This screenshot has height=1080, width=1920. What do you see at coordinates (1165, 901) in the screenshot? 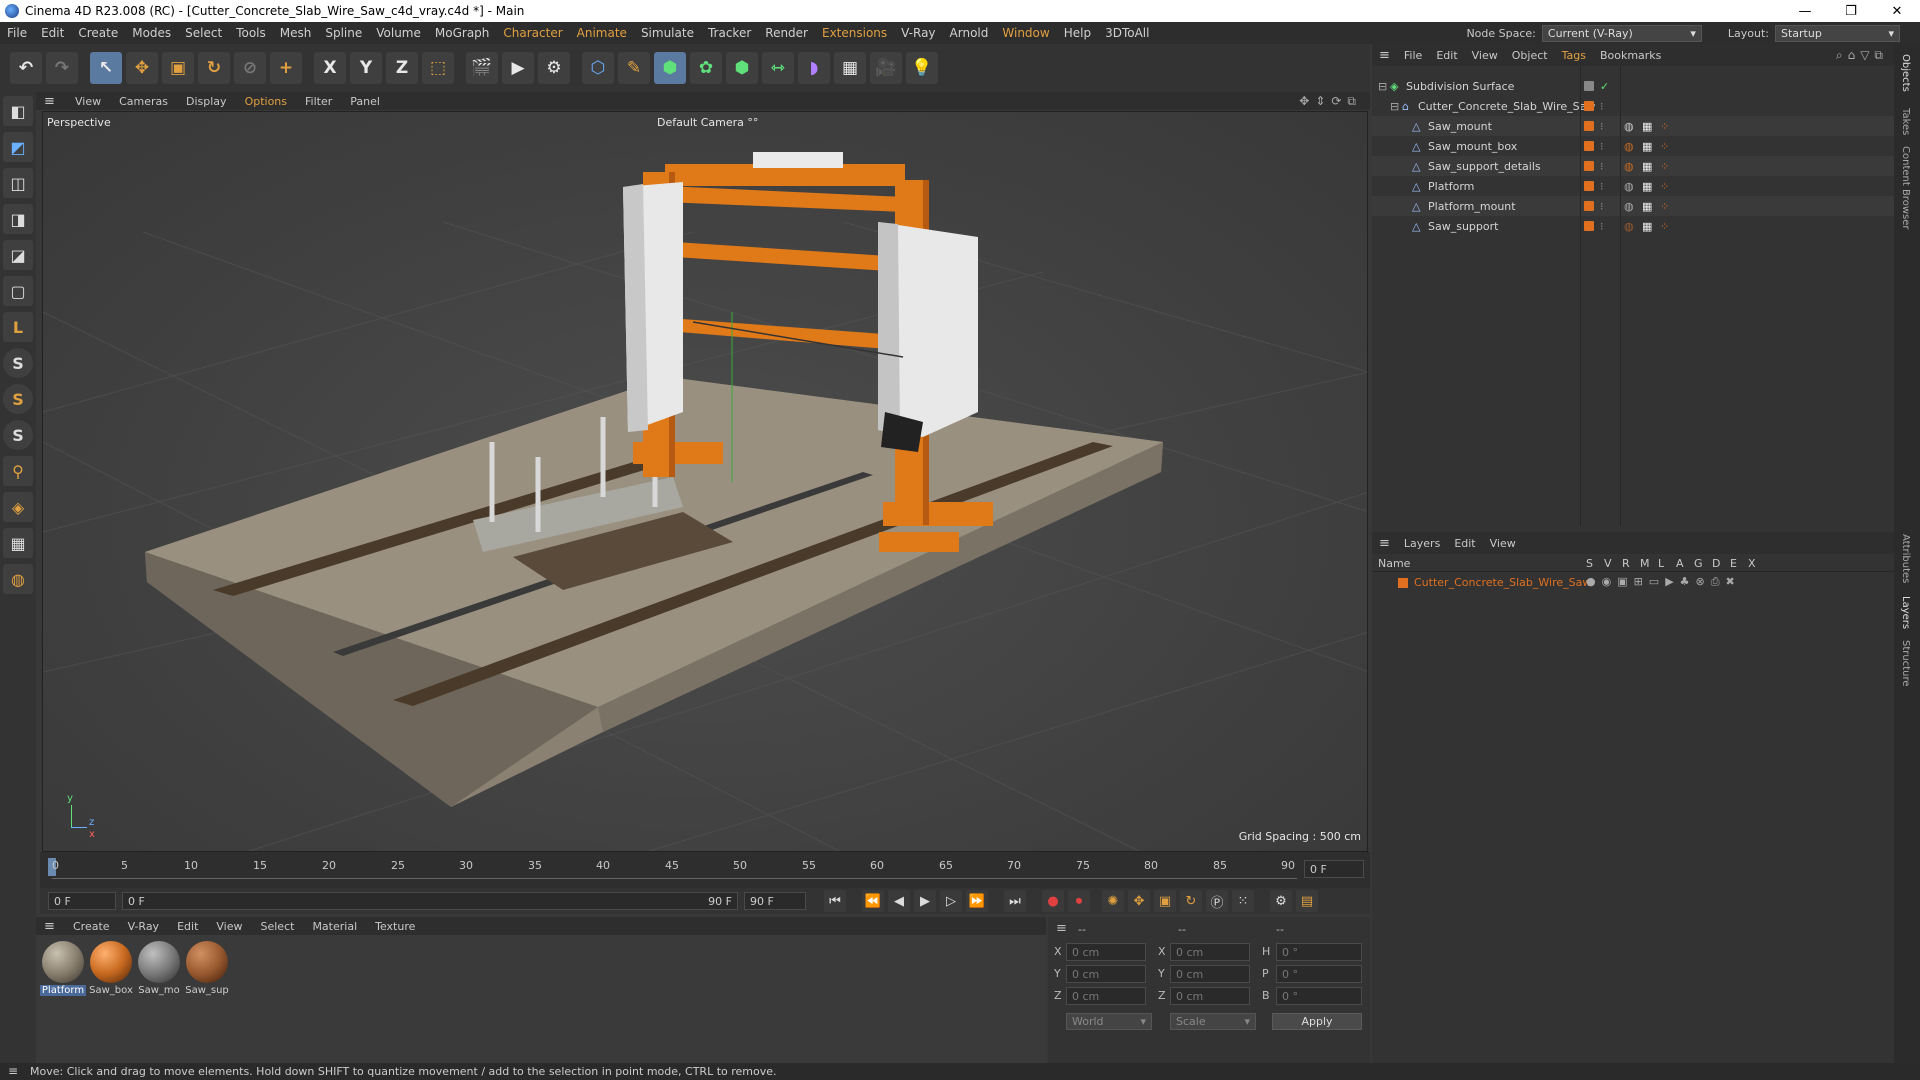
I see `key-scale-icon: ▣` at bounding box center [1165, 901].